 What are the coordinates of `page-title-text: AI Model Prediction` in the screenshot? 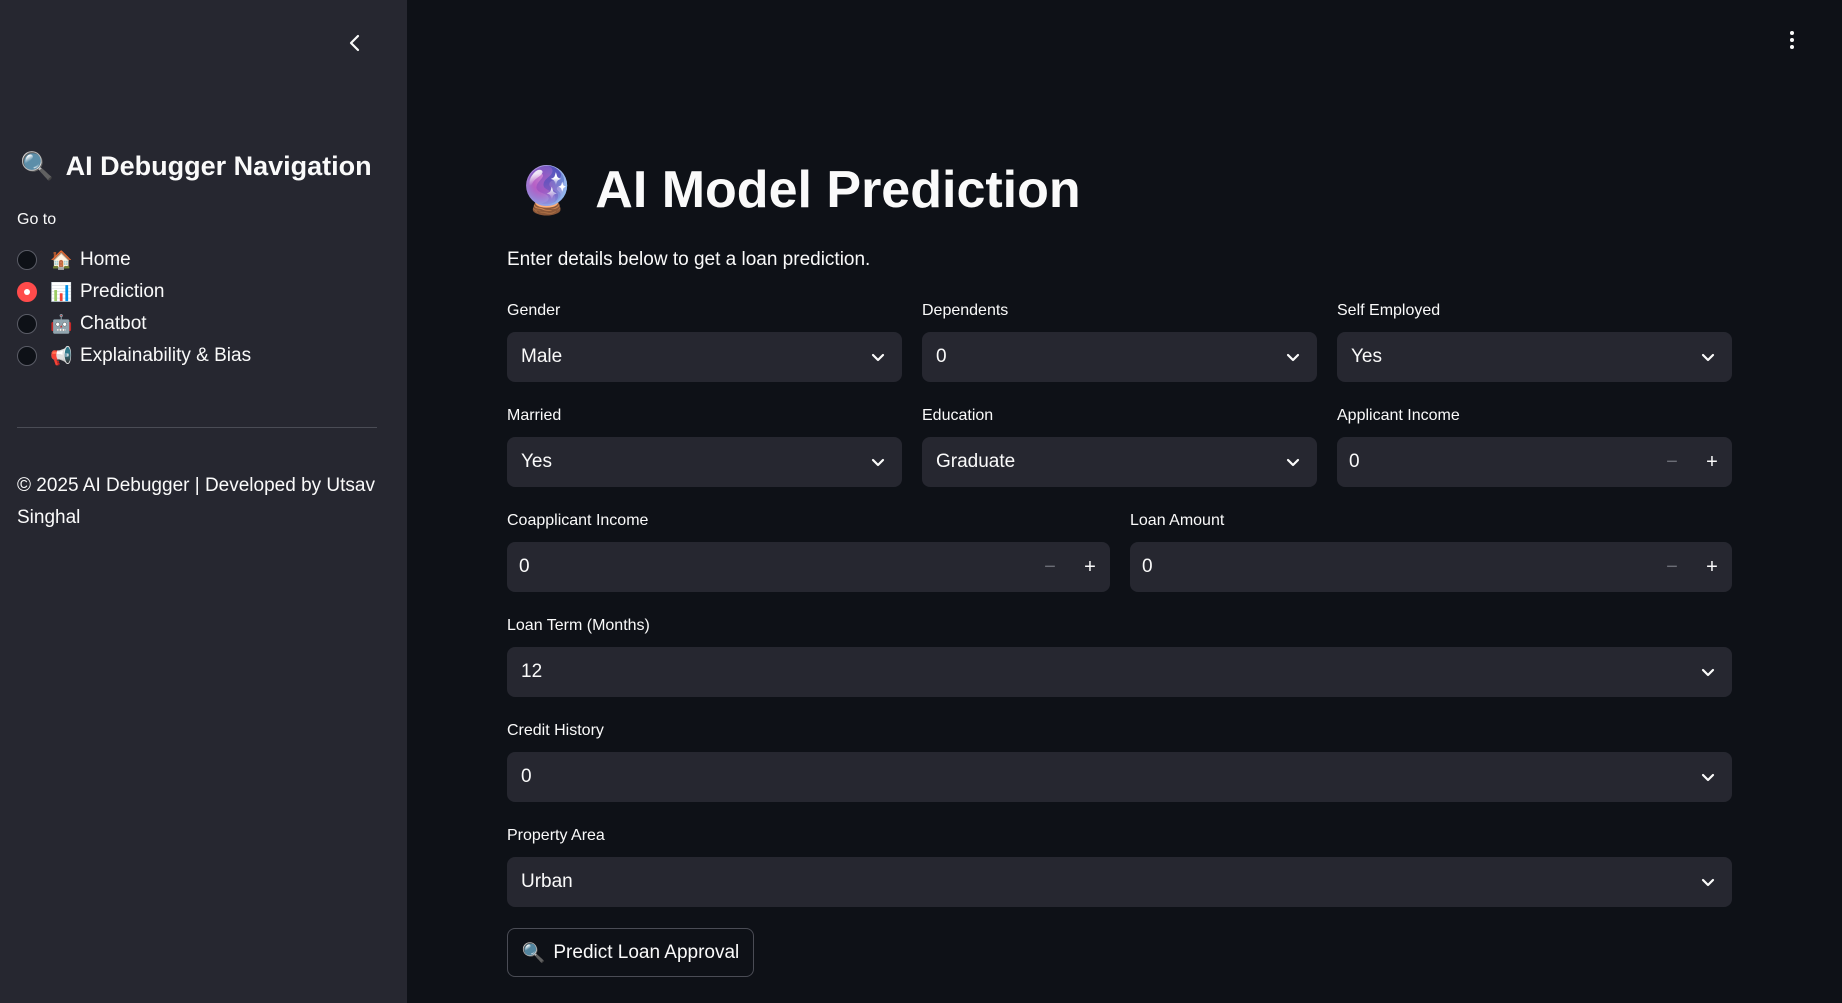 It's located at (838, 190).